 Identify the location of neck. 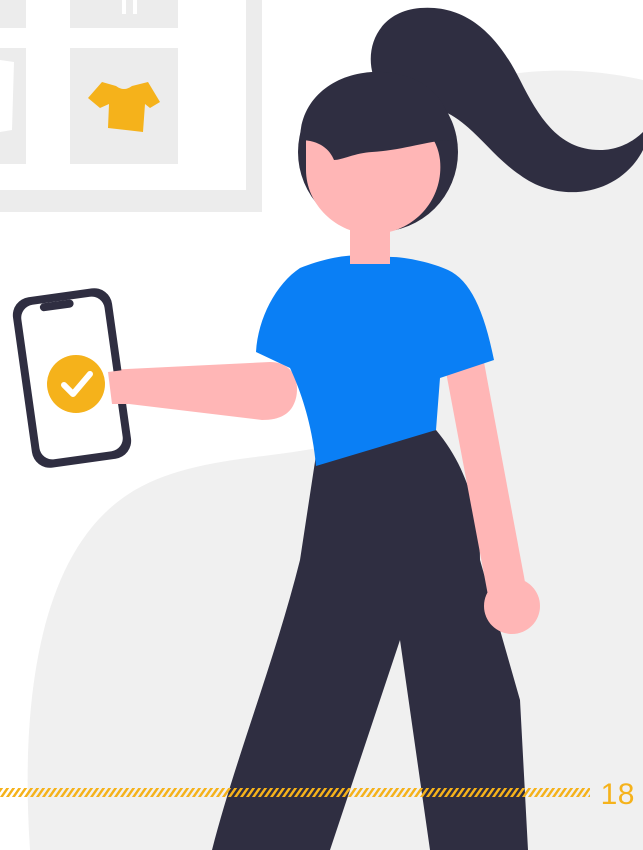
(370, 245).